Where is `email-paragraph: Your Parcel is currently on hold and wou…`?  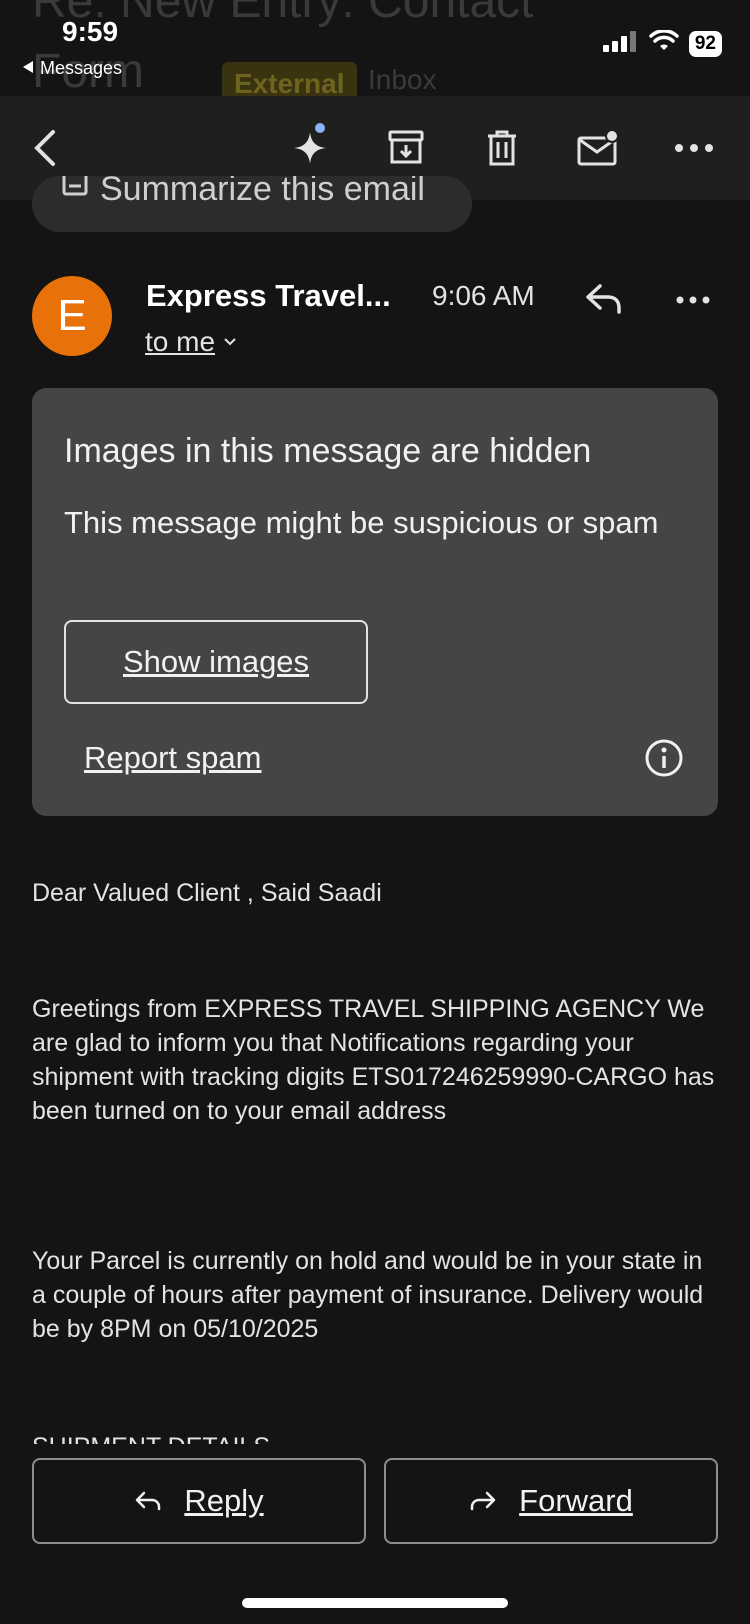 email-paragraph: Your Parcel is currently on hold and wou… is located at coordinates (368, 1295).